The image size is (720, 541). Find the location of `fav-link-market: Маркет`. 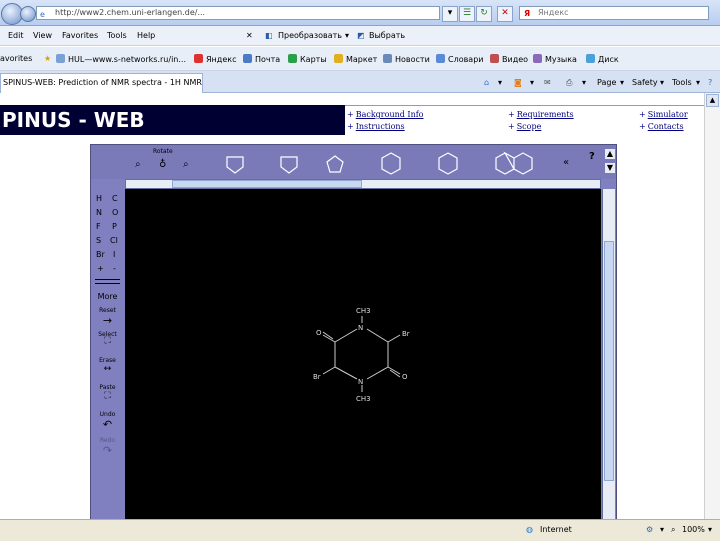

fav-link-market: Маркет is located at coordinates (355, 59).